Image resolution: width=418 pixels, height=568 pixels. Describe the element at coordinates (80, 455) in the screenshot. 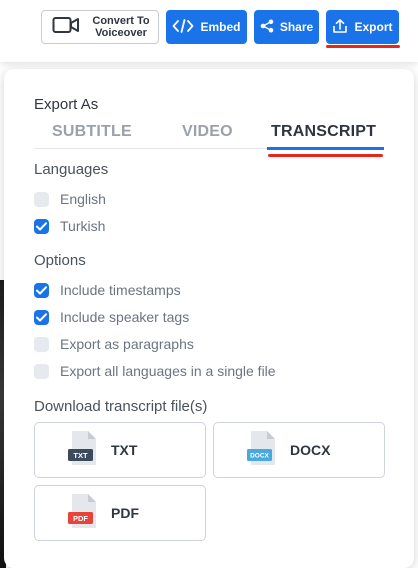

I see `svg-text: TXT` at that location.